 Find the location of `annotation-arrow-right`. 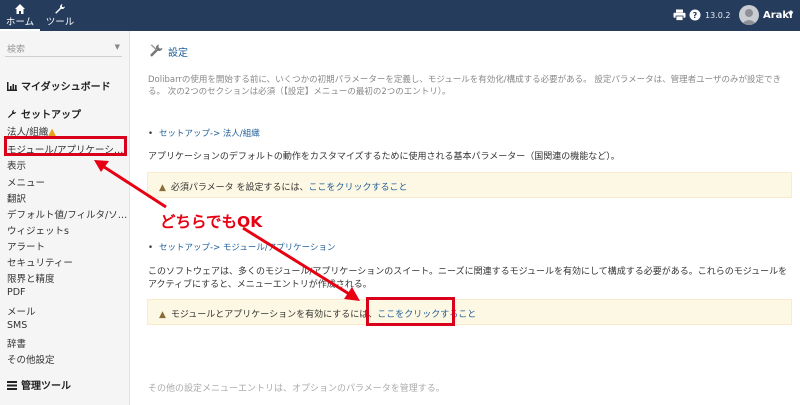

annotation-arrow-right is located at coordinates (298, 262).